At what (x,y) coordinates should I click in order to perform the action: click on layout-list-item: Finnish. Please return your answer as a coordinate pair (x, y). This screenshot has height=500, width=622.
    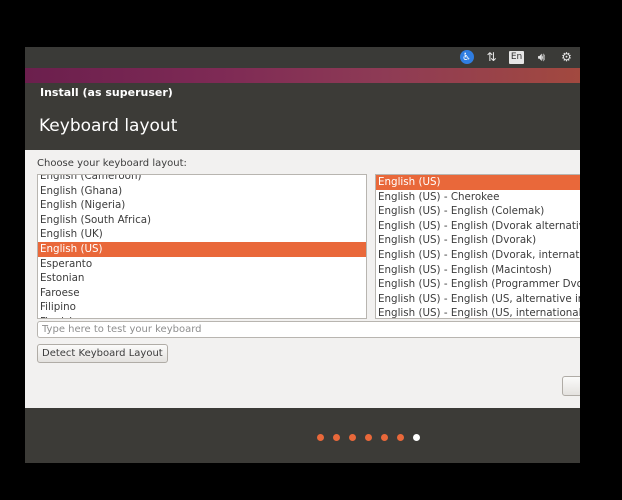
    Looking at the image, I should click on (202, 316).